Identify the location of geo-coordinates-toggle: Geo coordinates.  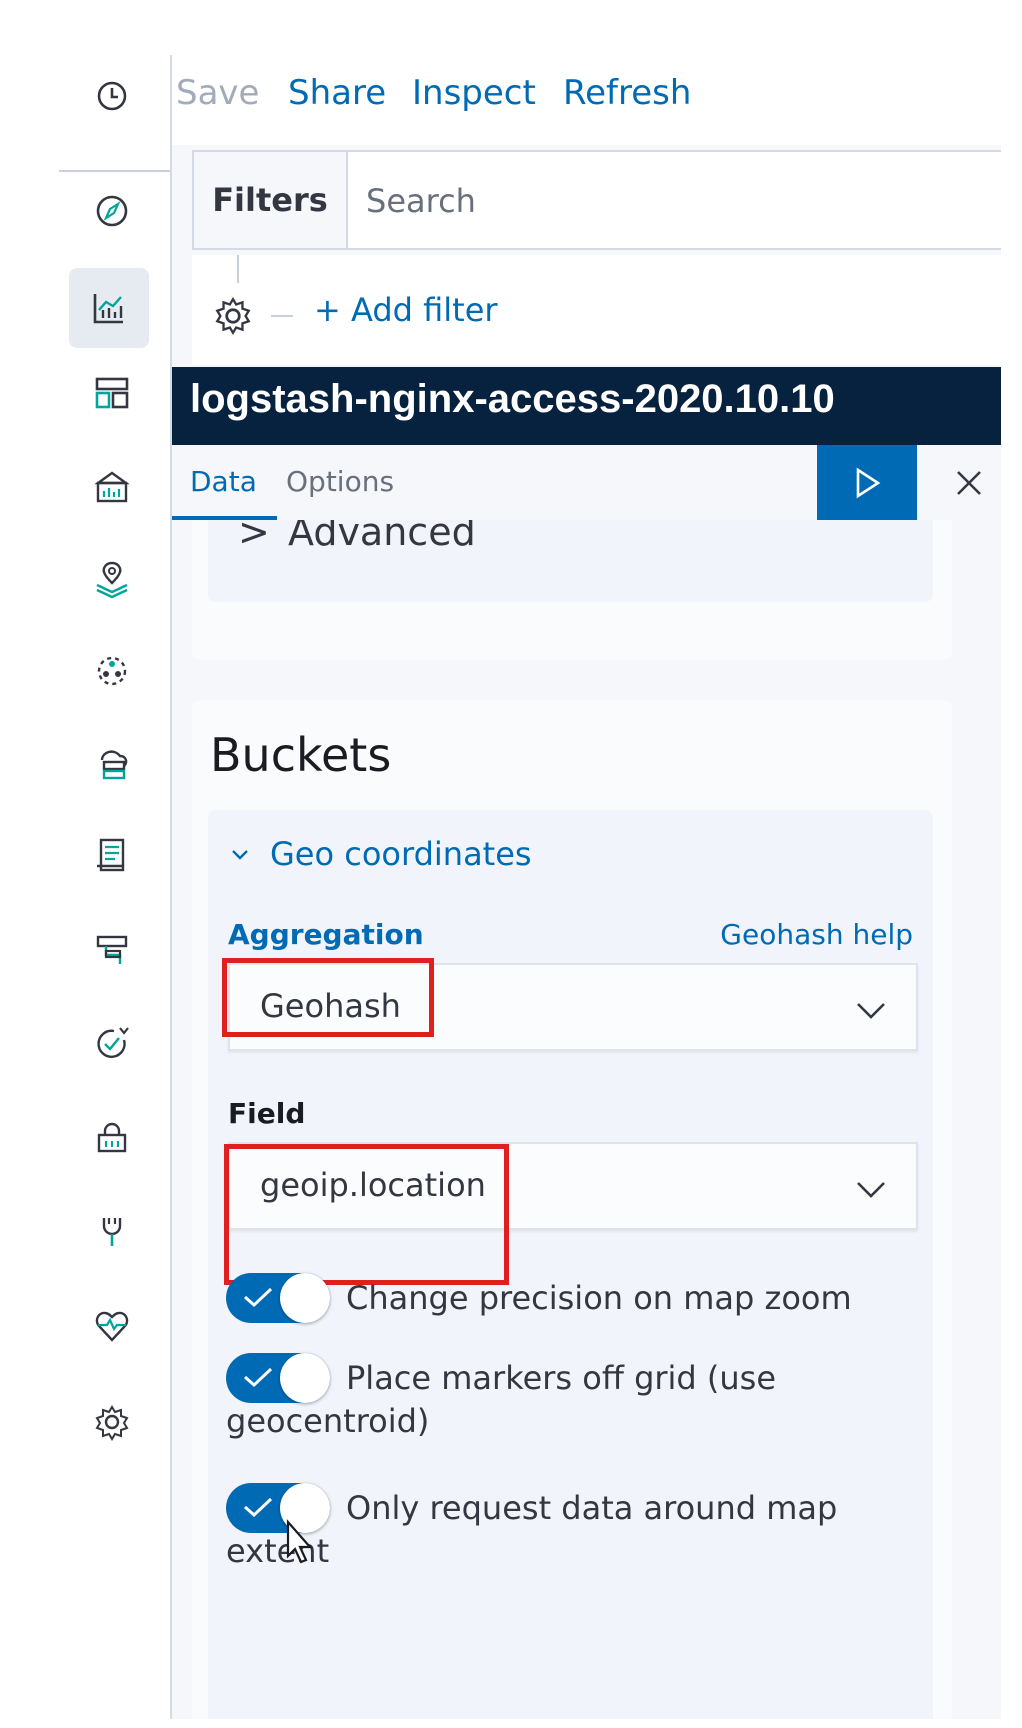
(380, 854).